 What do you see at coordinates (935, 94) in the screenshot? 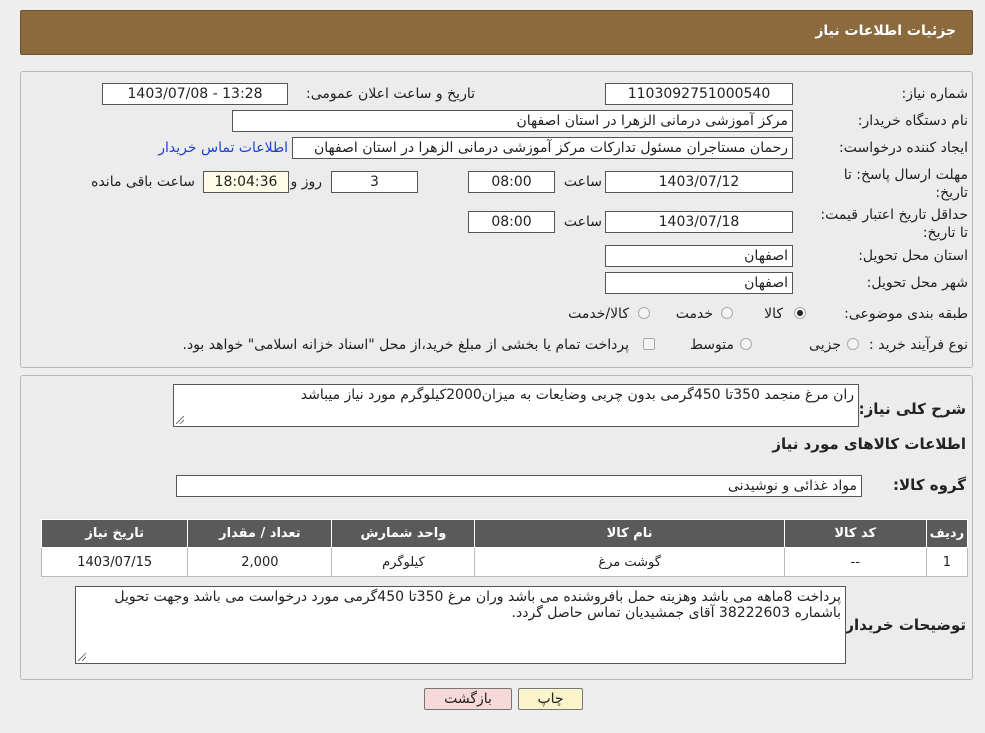
I see `need-number-label: شماره نیاز:` at bounding box center [935, 94].